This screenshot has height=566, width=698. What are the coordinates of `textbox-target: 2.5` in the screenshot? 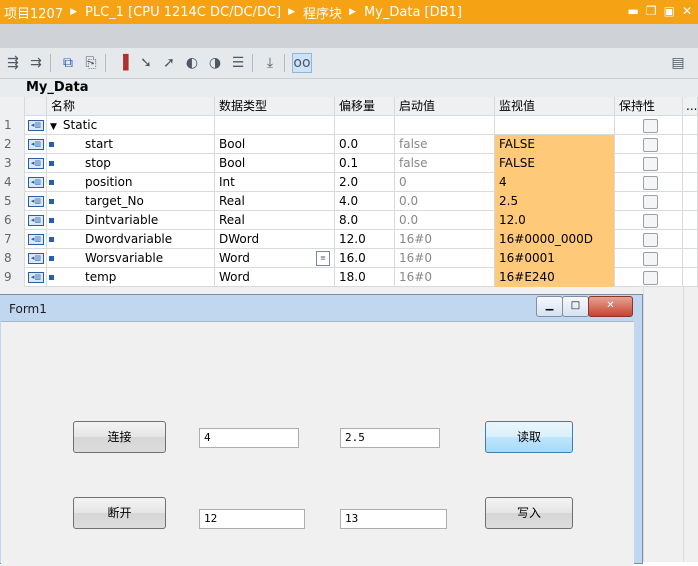 It's located at (390, 438).